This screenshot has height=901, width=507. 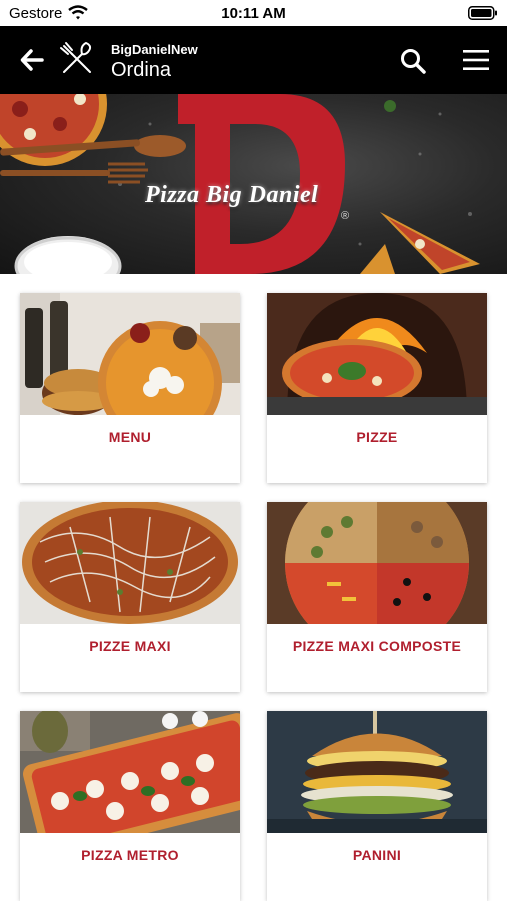 What do you see at coordinates (130, 437) in the screenshot?
I see `category-label: MENU` at bounding box center [130, 437].